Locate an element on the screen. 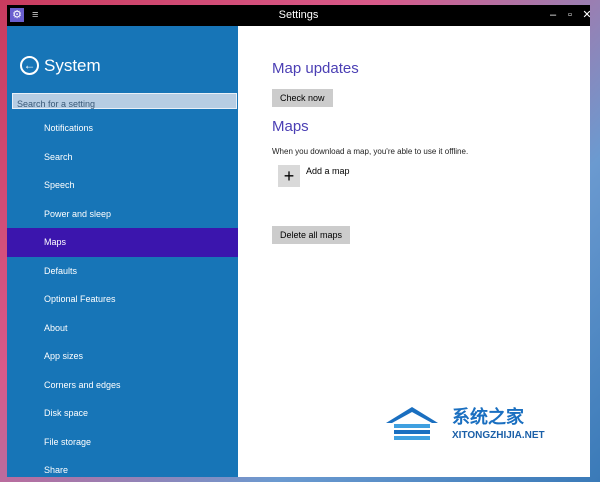 The image size is (600, 482). section-title: System is located at coordinates (72, 65).